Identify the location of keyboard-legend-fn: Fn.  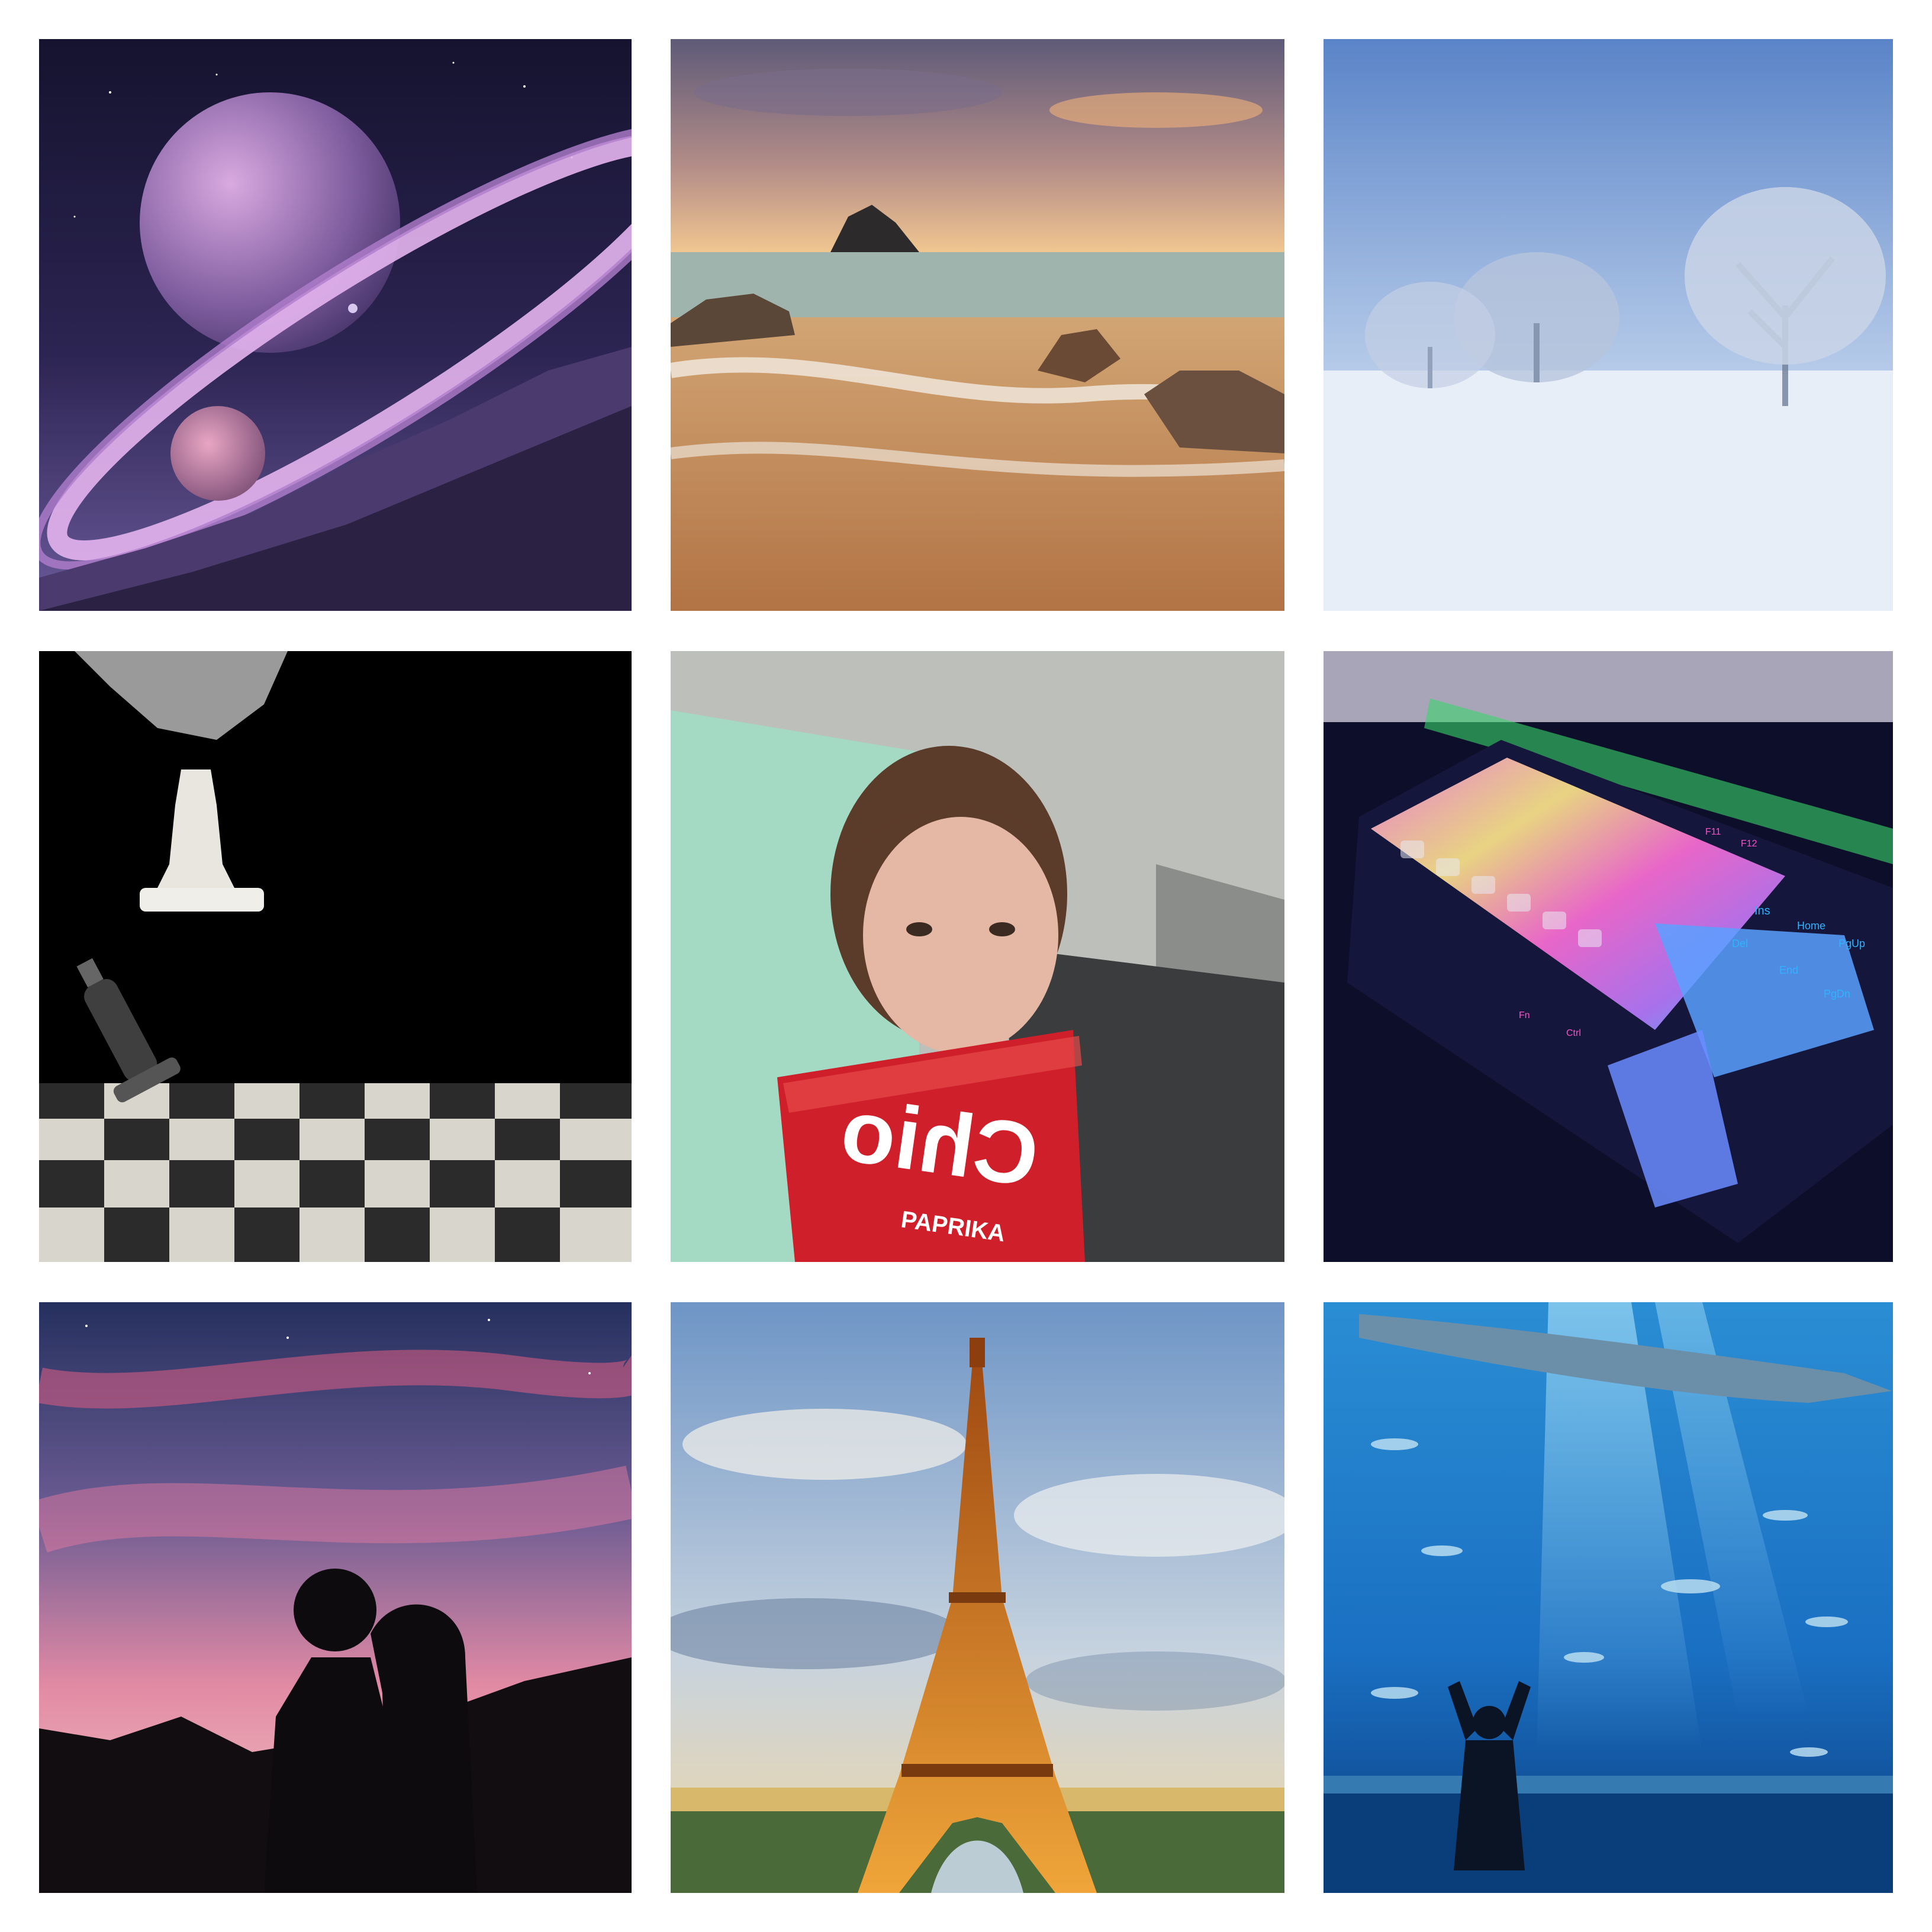
(1525, 1015).